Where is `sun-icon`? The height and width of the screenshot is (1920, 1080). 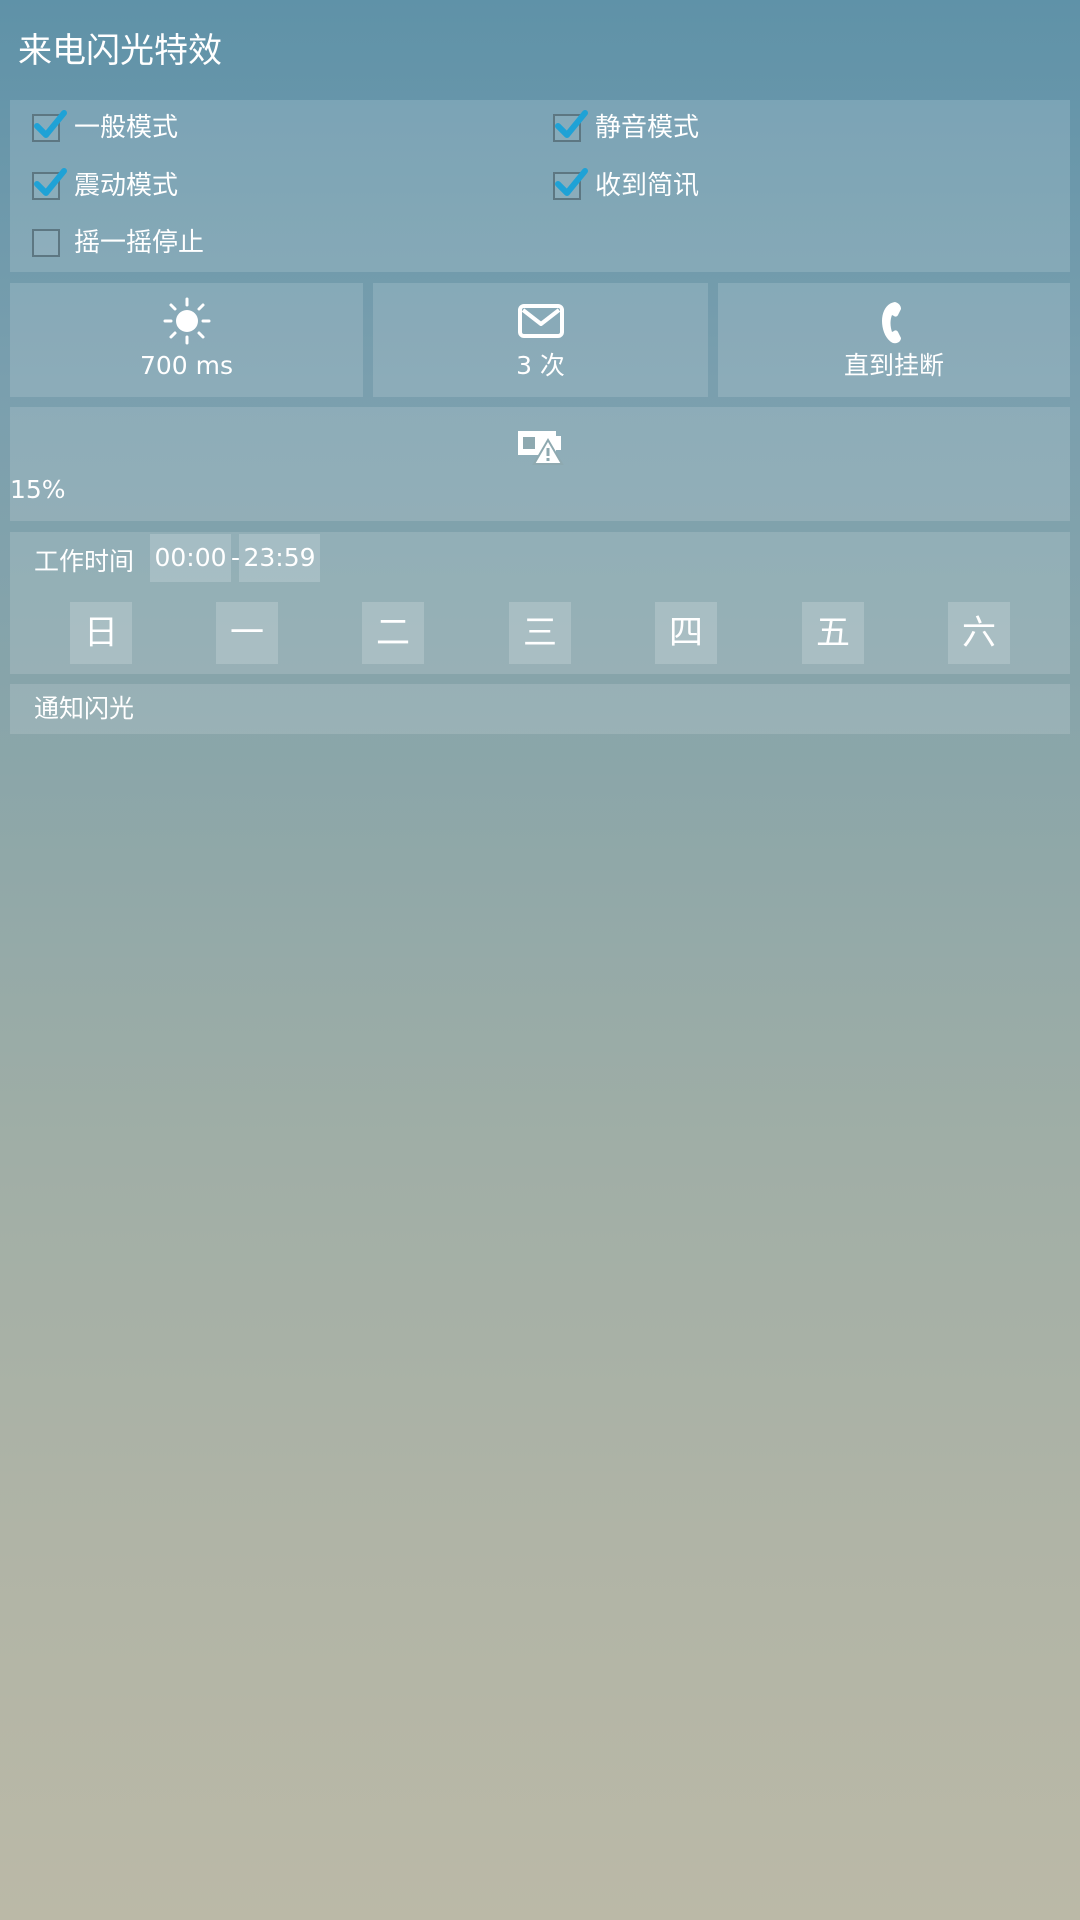 sun-icon is located at coordinates (186, 321).